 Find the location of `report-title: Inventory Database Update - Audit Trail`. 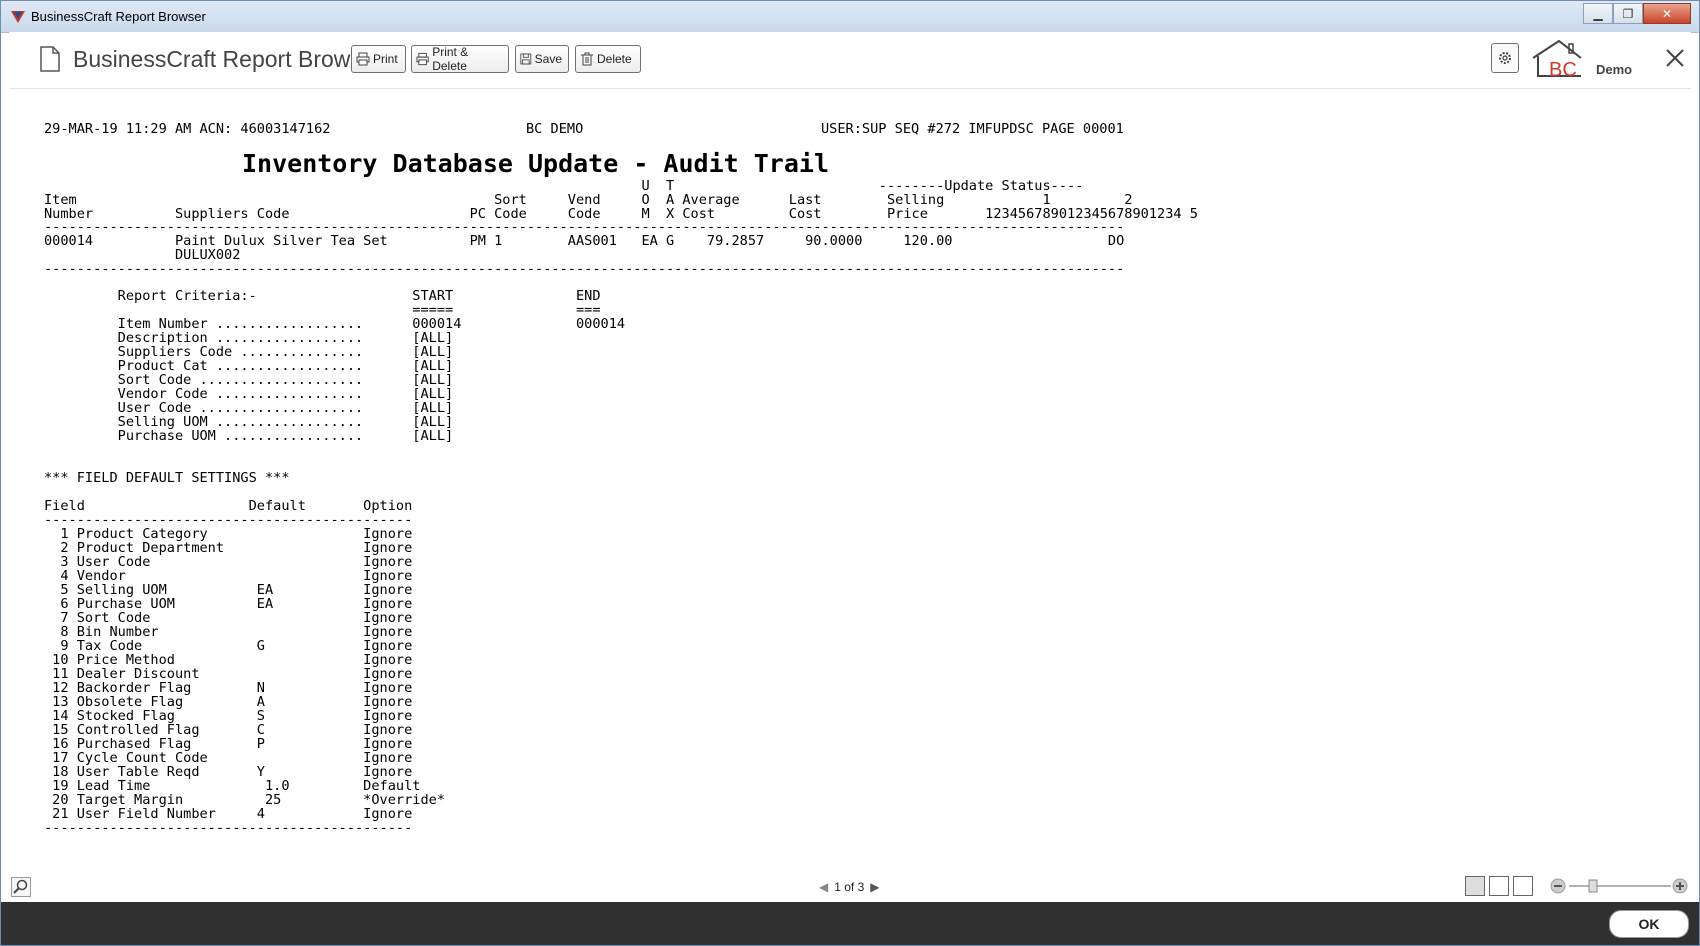

report-title: Inventory Database Update - Audit Trail is located at coordinates (535, 163).